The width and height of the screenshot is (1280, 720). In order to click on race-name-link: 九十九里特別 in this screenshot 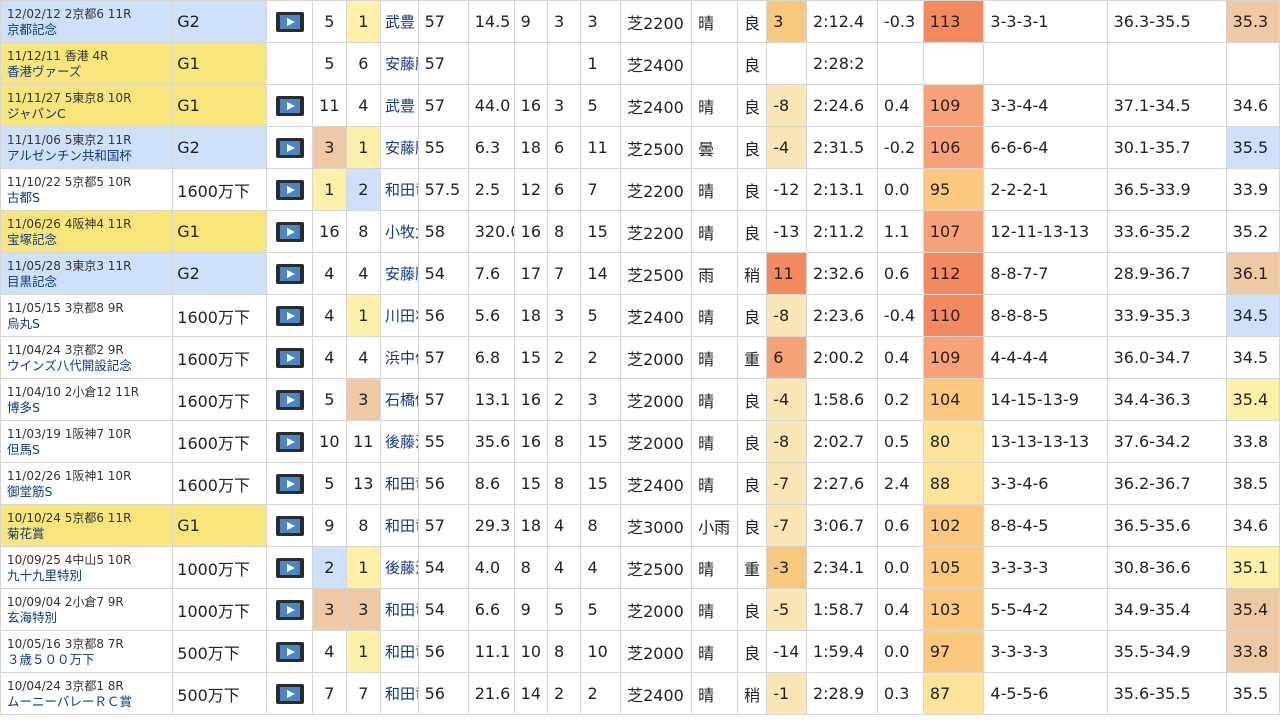, I will do `click(89, 575)`.